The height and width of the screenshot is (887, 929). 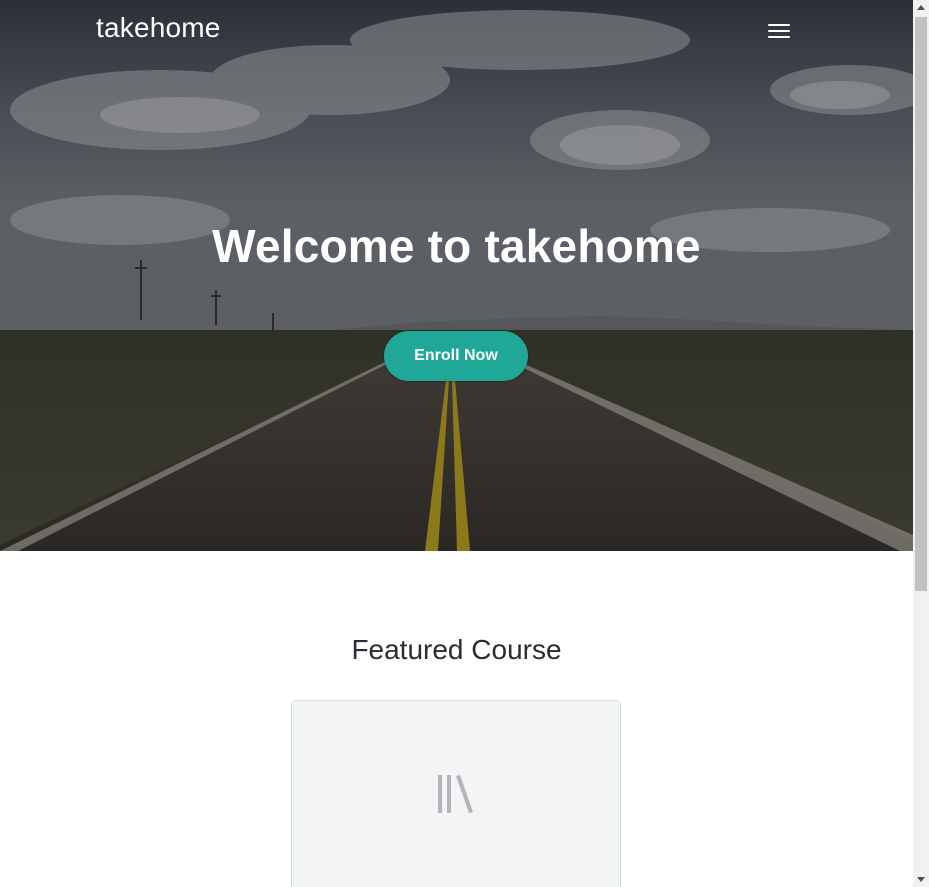 What do you see at coordinates (456, 356) in the screenshot?
I see `enroll-now-button: Enroll Now` at bounding box center [456, 356].